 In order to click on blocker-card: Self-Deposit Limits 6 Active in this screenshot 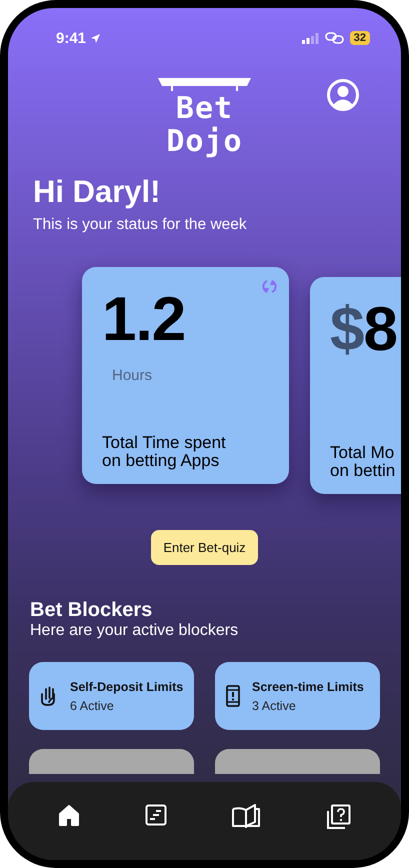, I will do `click(111, 696)`.